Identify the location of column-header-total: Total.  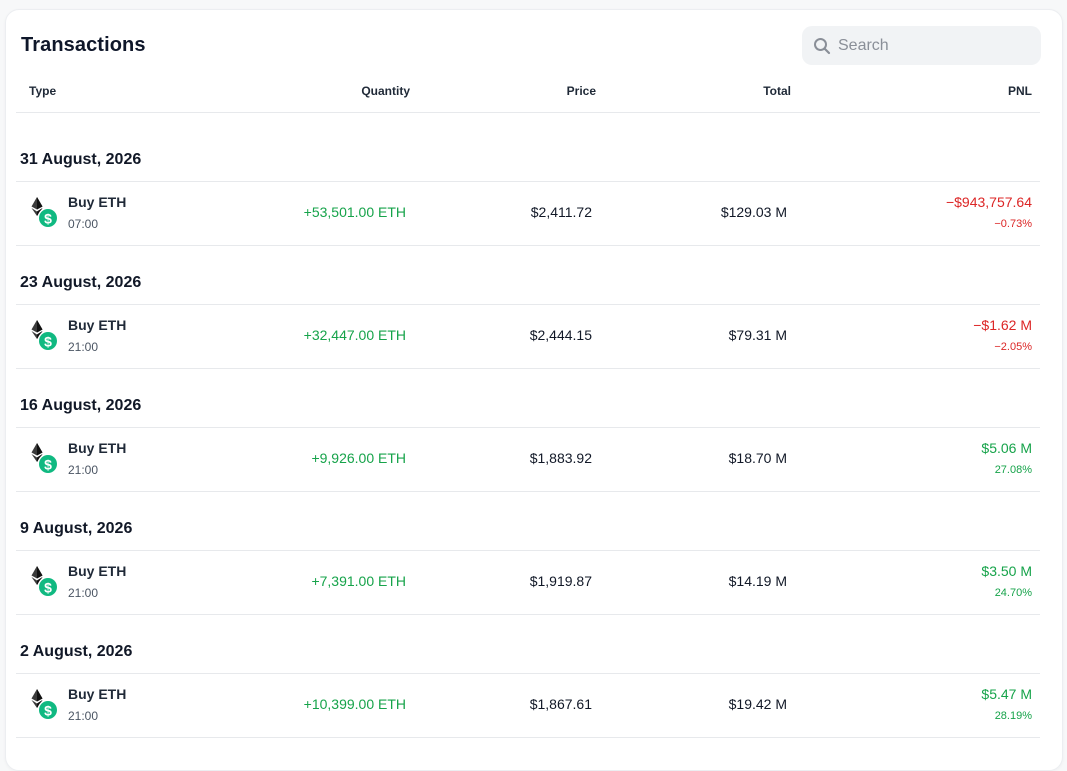
(777, 91).